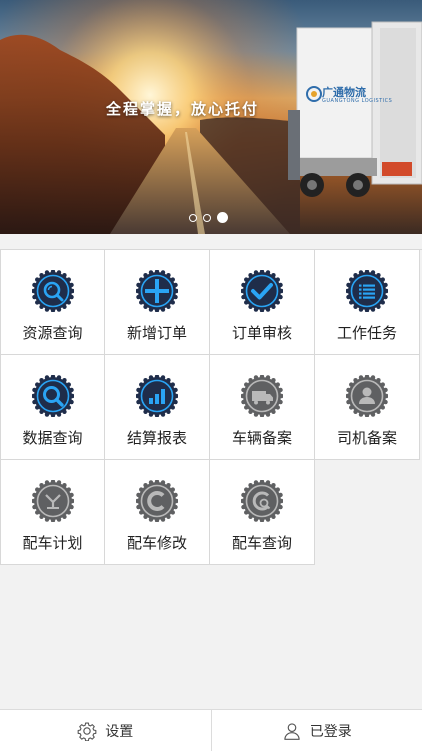 The width and height of the screenshot is (422, 751). I want to click on menu-item-label: 配车修改, so click(157, 542).